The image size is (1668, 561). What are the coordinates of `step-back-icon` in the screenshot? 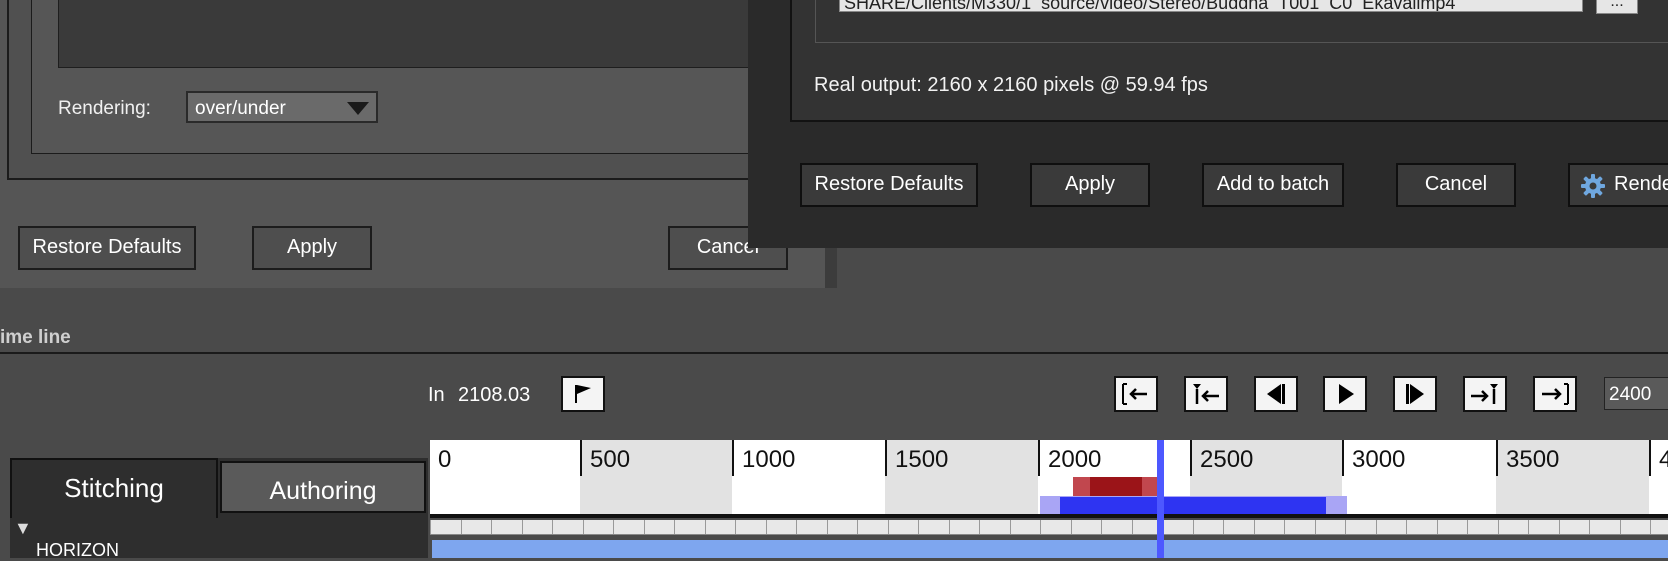 It's located at (1276, 394).